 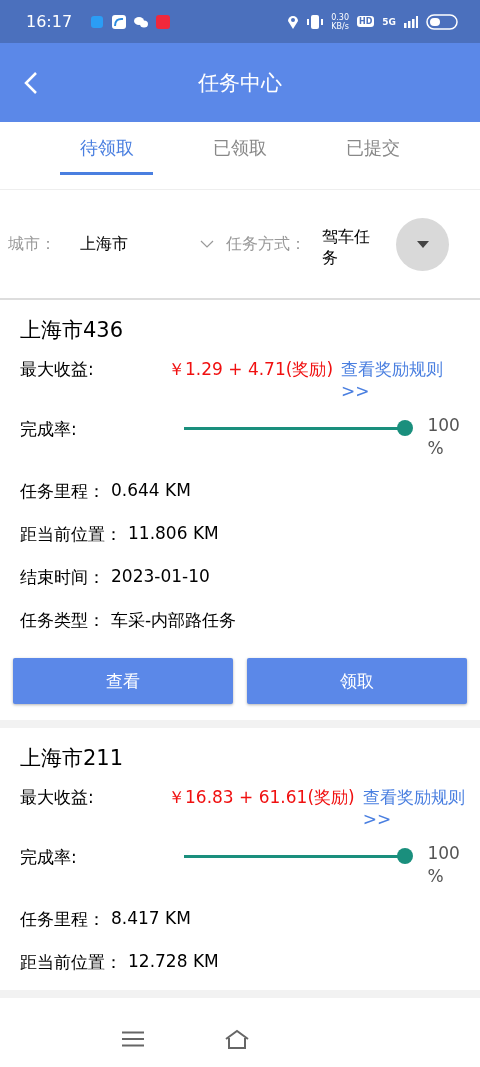 I want to click on home-icon, so click(x=237, y=1038).